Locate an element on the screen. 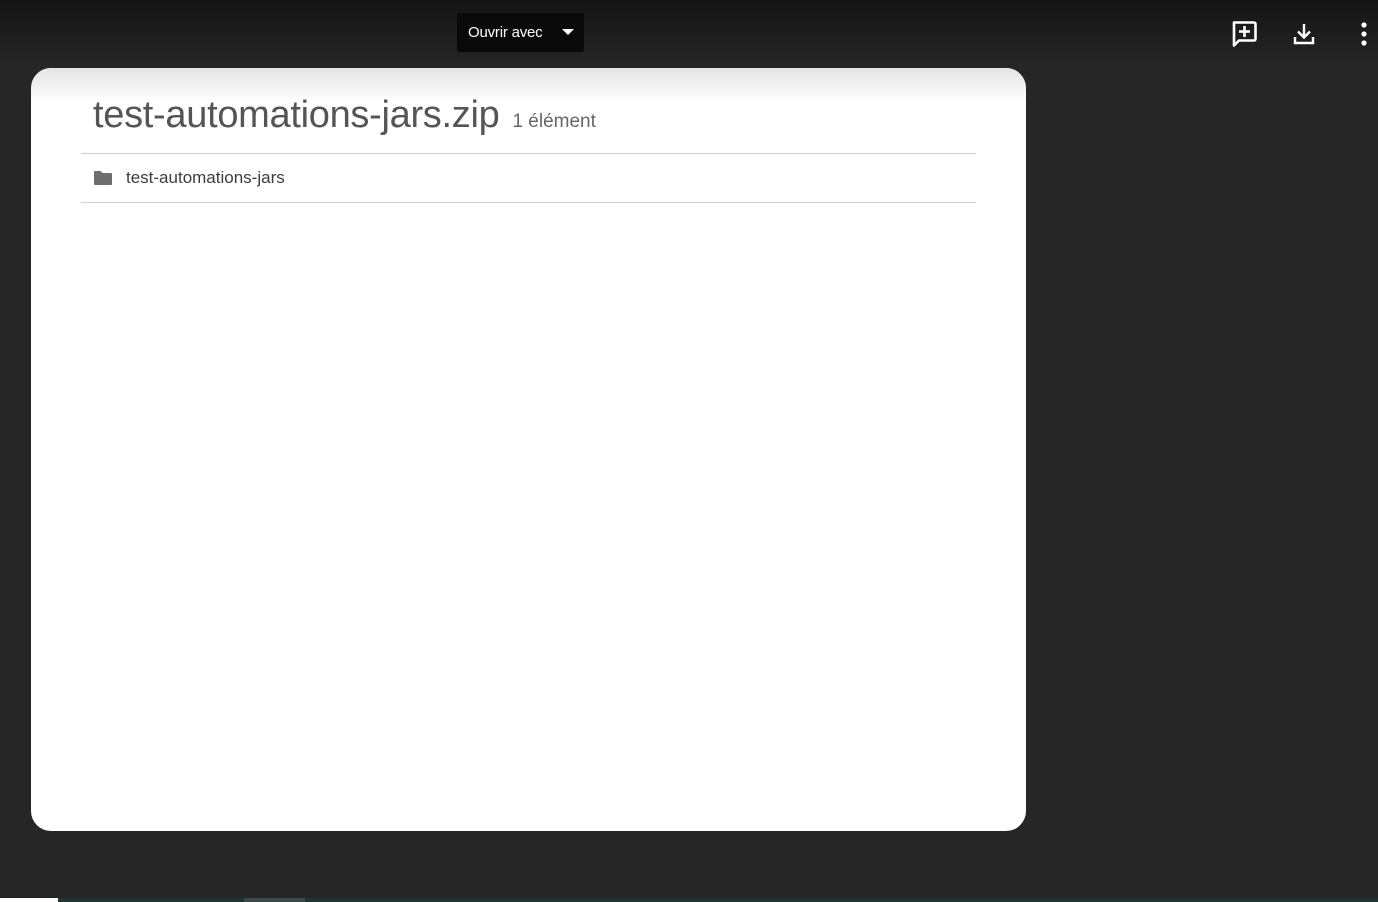 This screenshot has width=1378, height=902. more-vertical-icon is located at coordinates (1364, 34).